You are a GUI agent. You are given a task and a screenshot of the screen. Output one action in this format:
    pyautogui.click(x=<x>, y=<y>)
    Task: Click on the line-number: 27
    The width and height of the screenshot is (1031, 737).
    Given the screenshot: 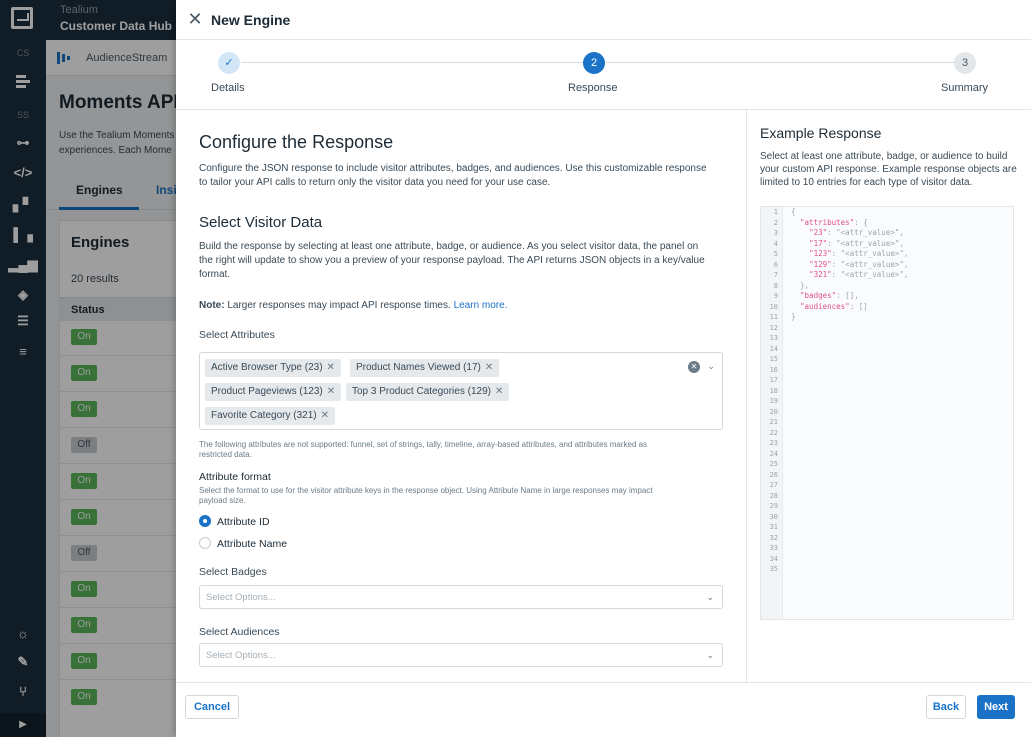 What is the action you would take?
    pyautogui.click(x=773, y=485)
    